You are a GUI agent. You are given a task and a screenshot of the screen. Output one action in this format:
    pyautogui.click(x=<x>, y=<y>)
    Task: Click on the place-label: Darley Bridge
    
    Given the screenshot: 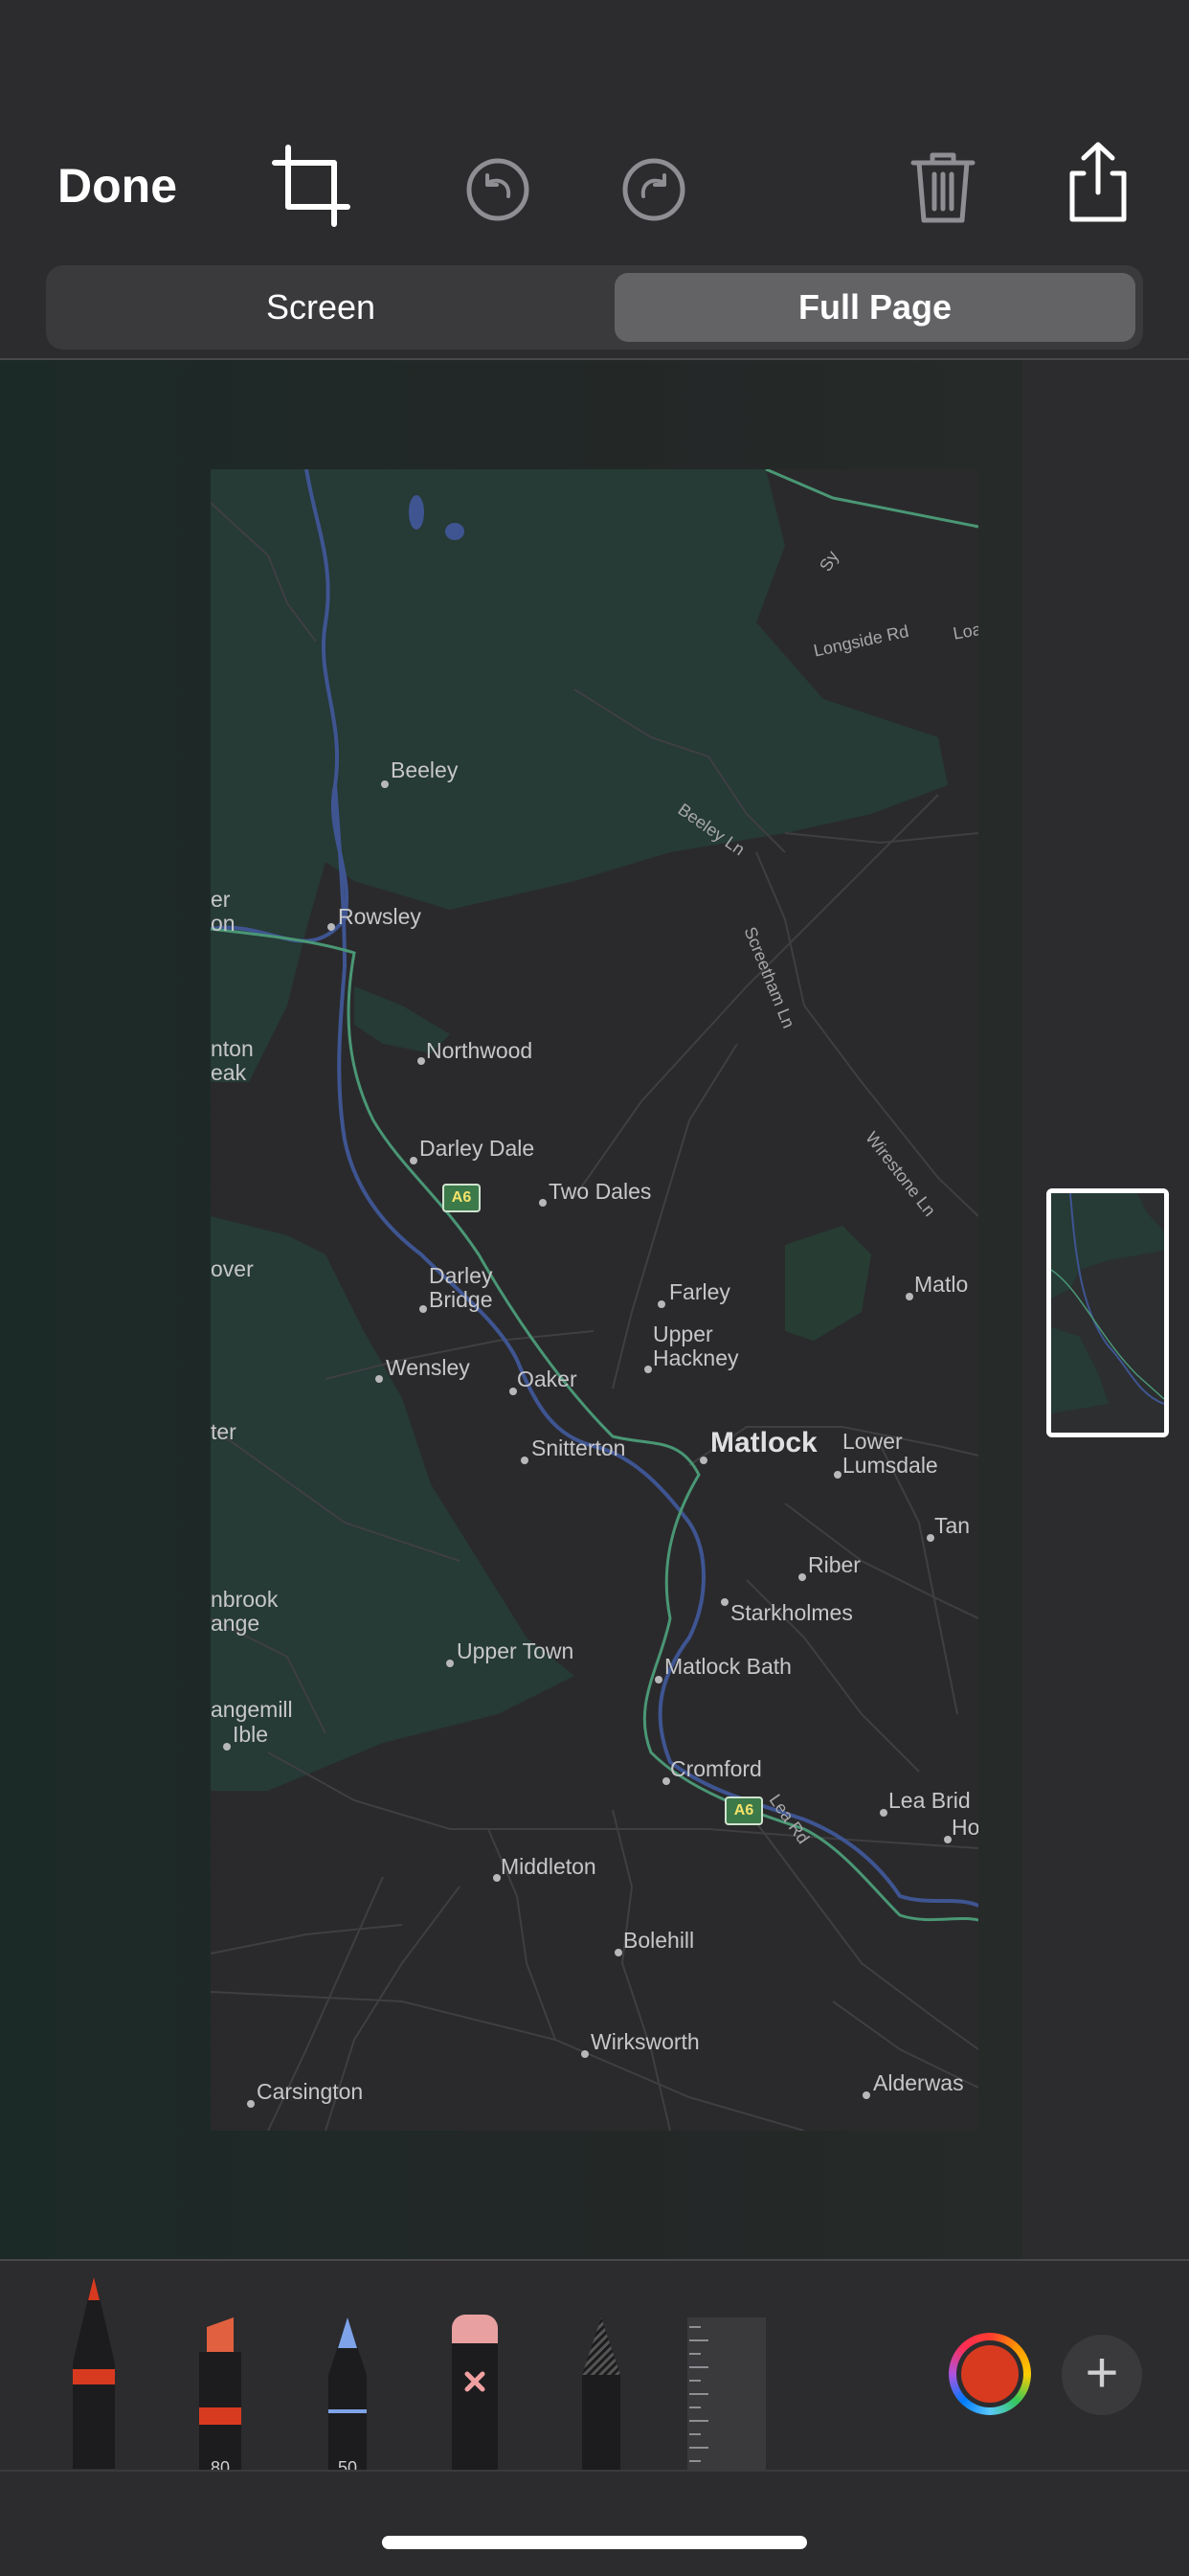 What is the action you would take?
    pyautogui.click(x=461, y=1287)
    